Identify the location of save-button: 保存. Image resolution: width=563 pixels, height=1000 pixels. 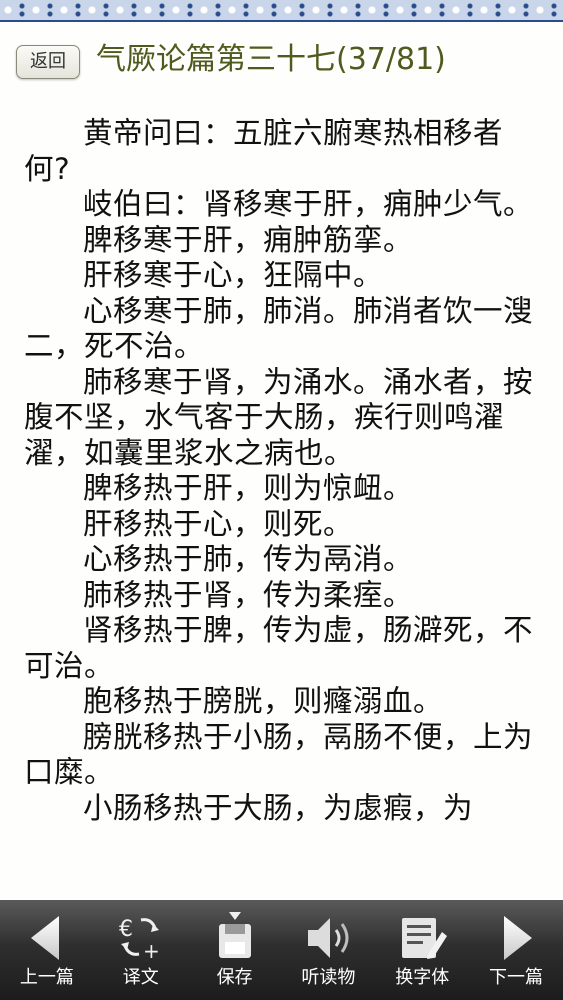
(235, 950).